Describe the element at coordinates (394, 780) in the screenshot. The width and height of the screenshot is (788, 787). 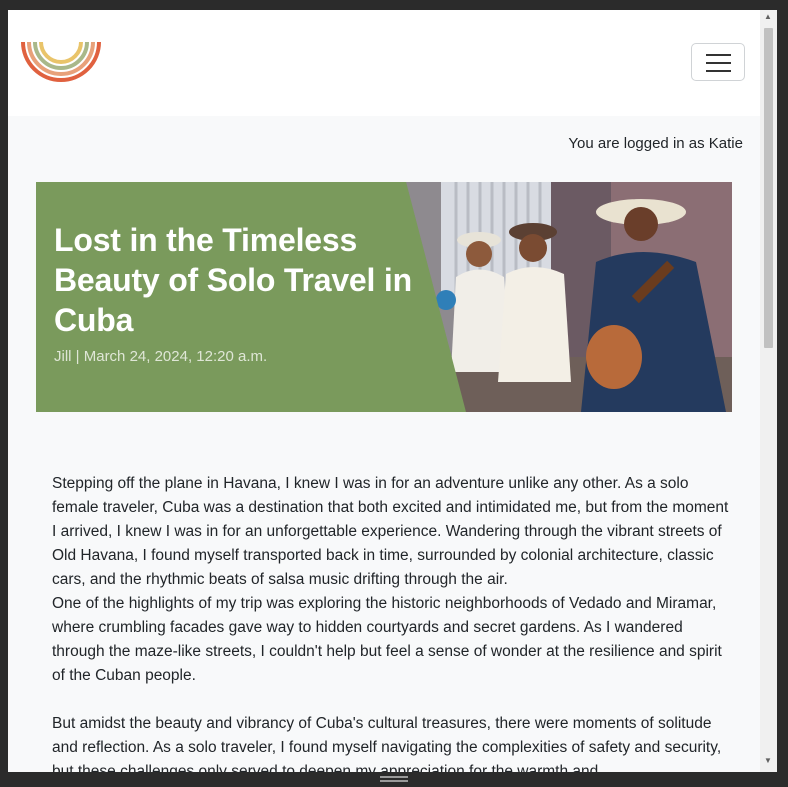
I see `resize-grip-icon` at that location.